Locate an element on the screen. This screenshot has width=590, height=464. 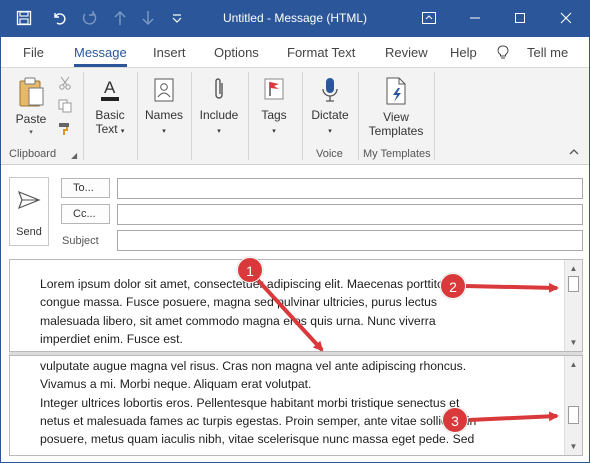
tab-file: File is located at coordinates (33, 52).